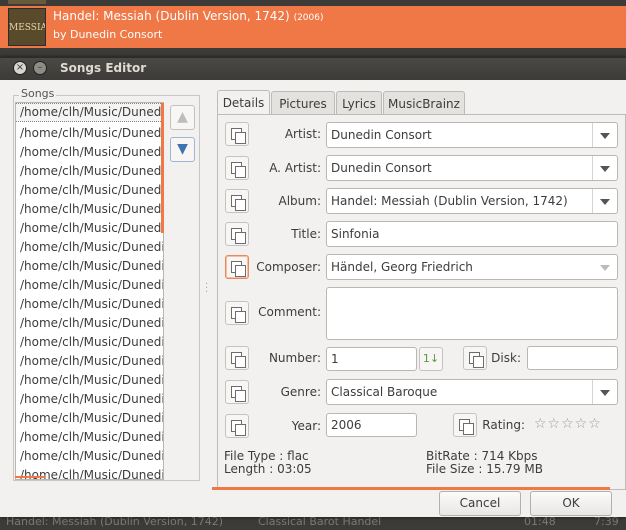  I want to click on copy-number-button, so click(237, 358).